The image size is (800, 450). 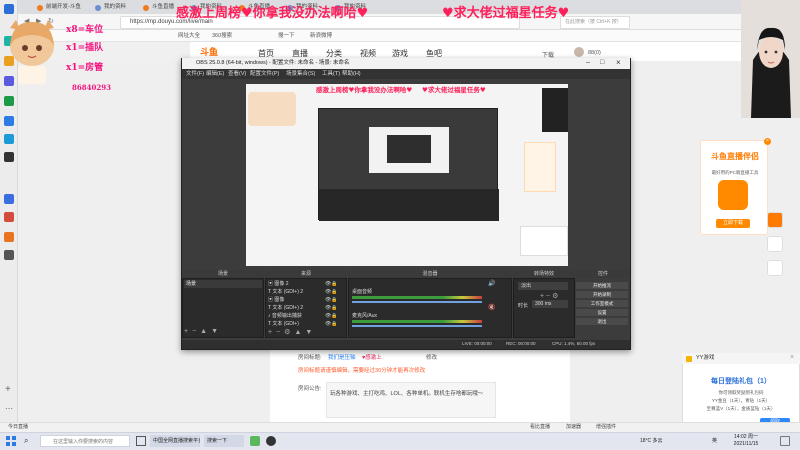 I want to click on transition-controls: + − ⚙, so click(x=549, y=296).